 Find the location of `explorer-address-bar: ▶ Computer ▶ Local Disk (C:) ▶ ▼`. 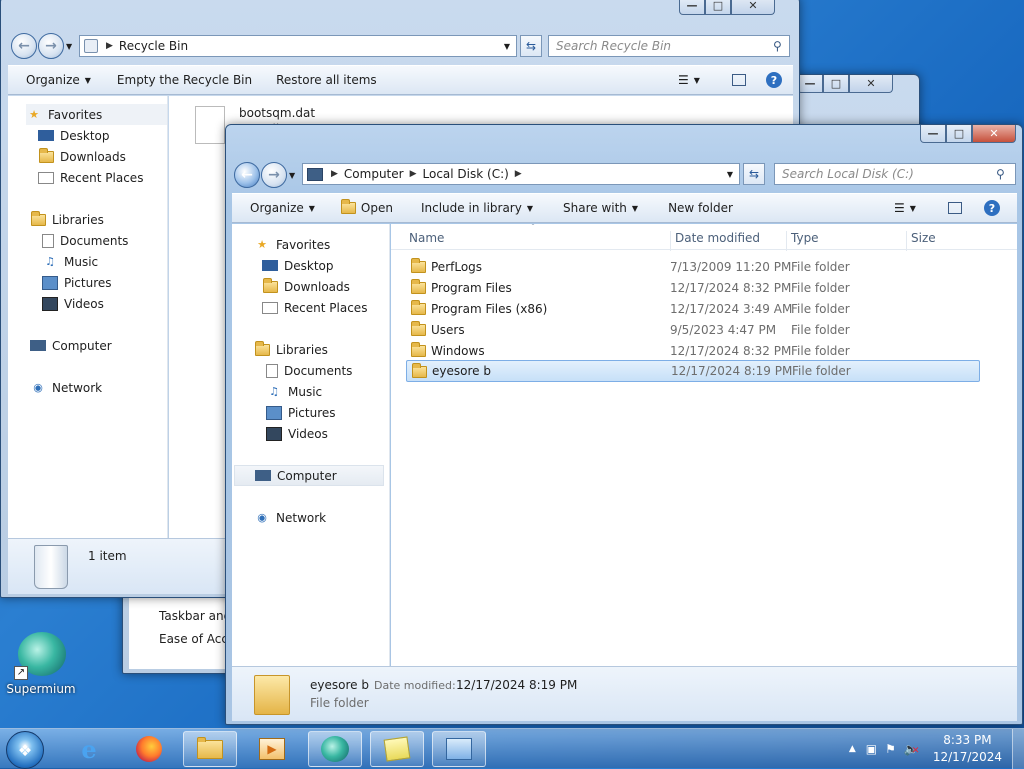

explorer-address-bar: ▶ Computer ▶ Local Disk (C:) ▶ ▼ is located at coordinates (521, 174).